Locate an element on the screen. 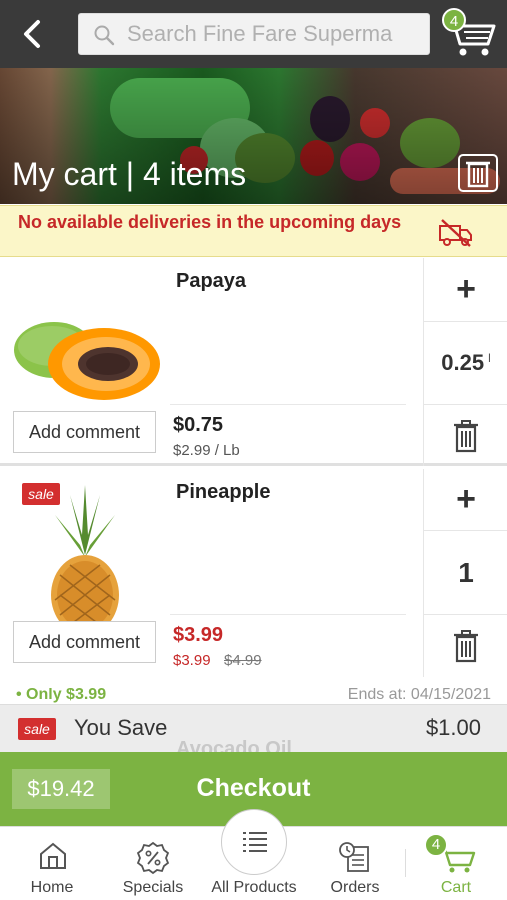  cart-total: $19.42 is located at coordinates (61, 789).